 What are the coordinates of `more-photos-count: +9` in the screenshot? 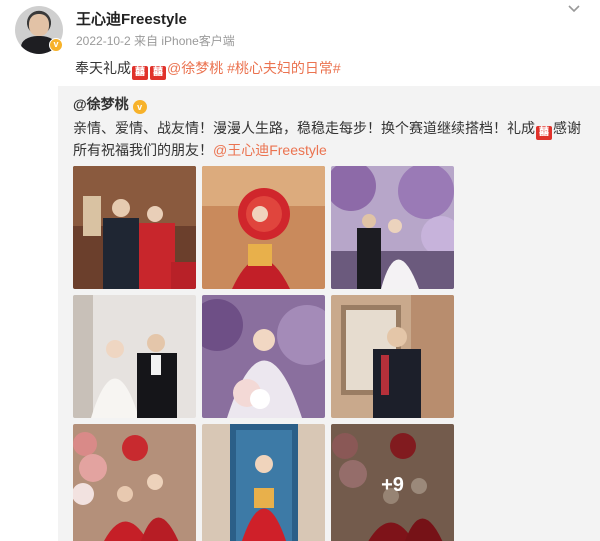 It's located at (392, 482).